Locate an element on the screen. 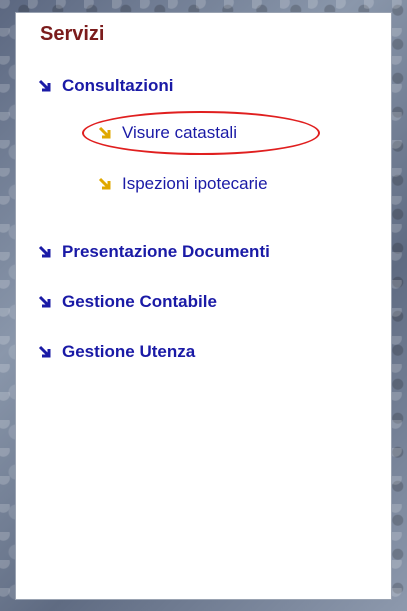  panel-title: Servizi is located at coordinates (72, 34).